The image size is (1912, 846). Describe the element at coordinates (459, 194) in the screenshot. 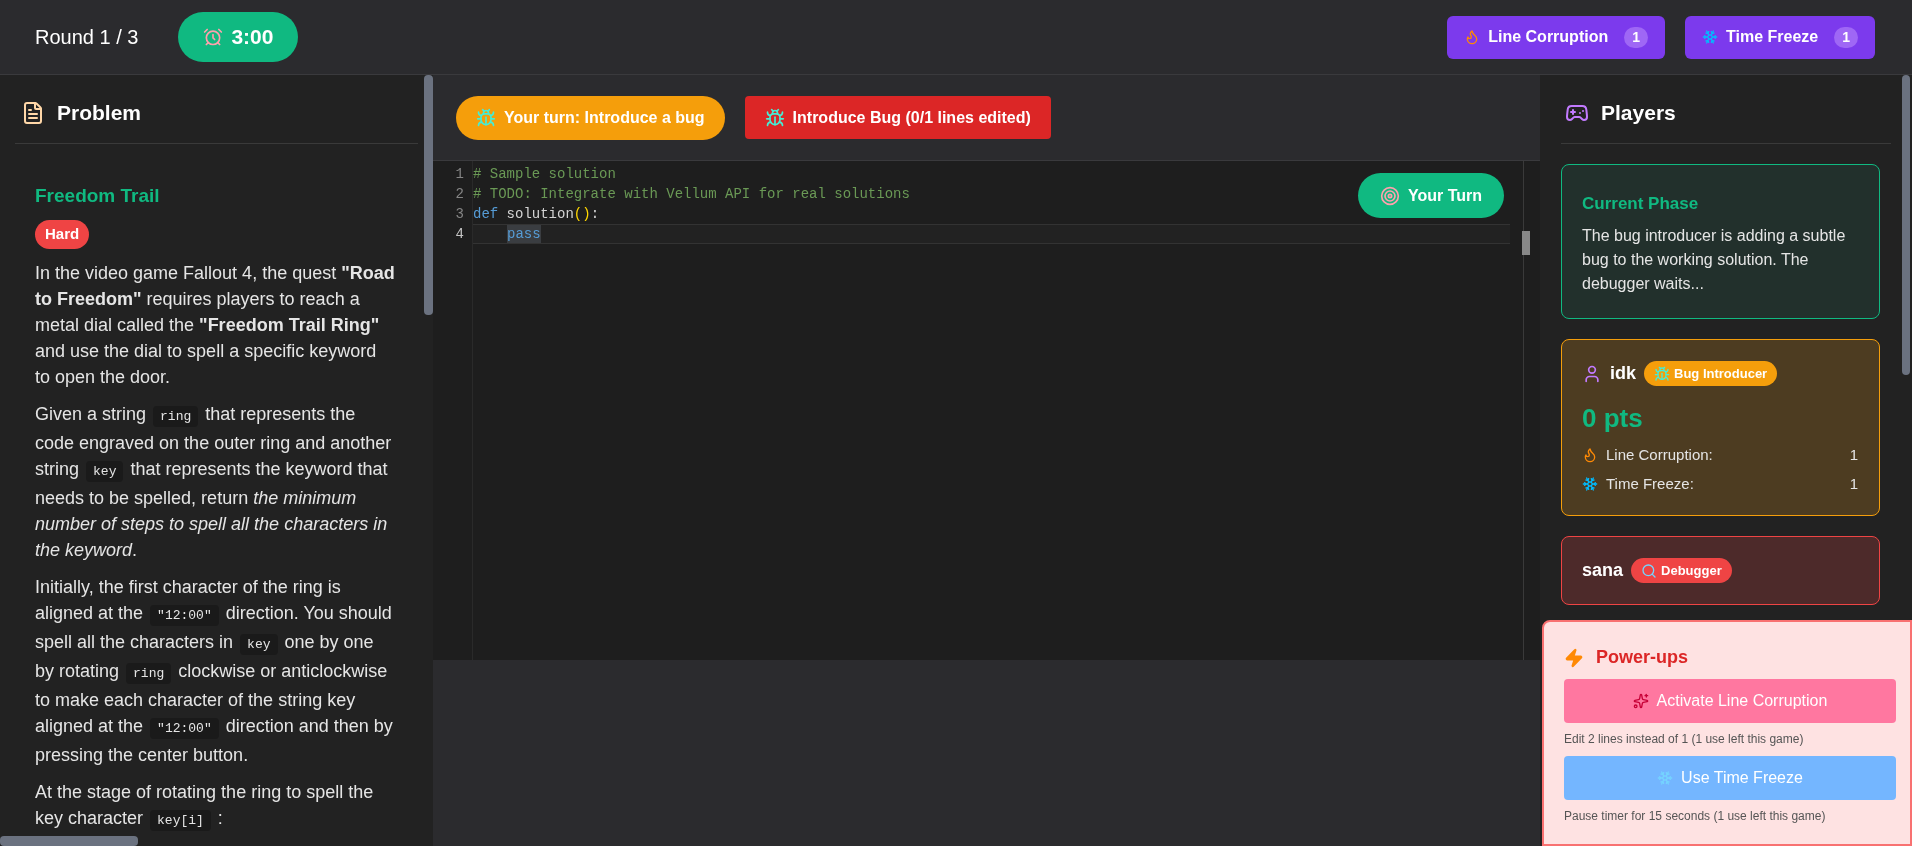

I see `line-number: 2` at that location.